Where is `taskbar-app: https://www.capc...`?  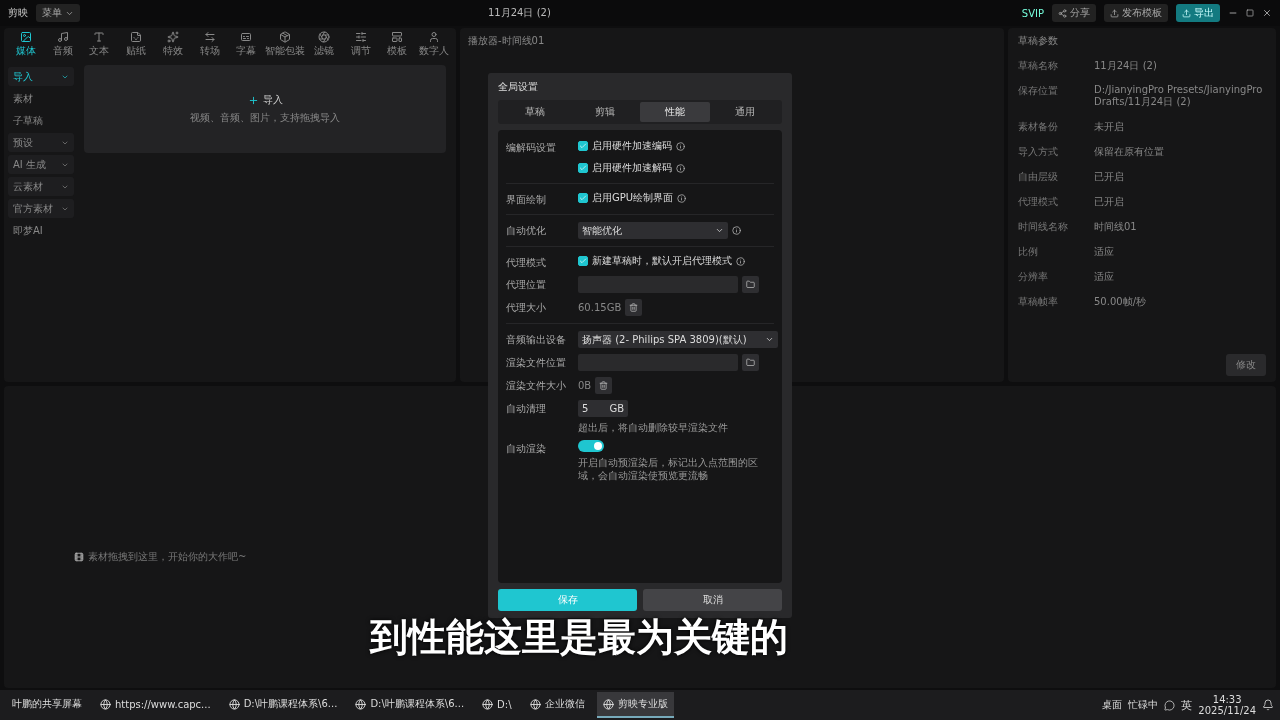 taskbar-app: https://www.capc... is located at coordinates (155, 705).